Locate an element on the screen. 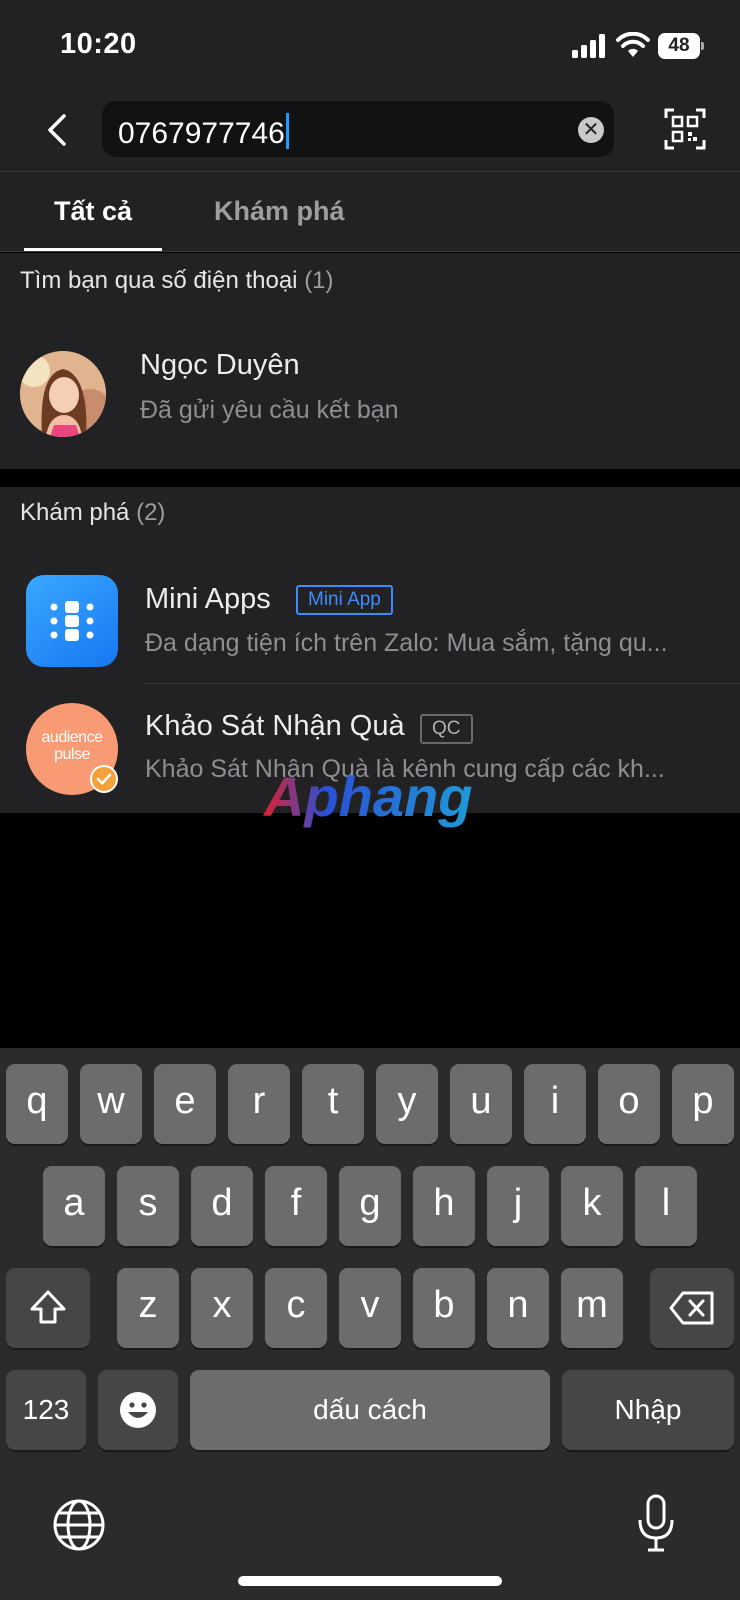 The image size is (740, 1600). active-tab-indicator is located at coordinates (93, 249).